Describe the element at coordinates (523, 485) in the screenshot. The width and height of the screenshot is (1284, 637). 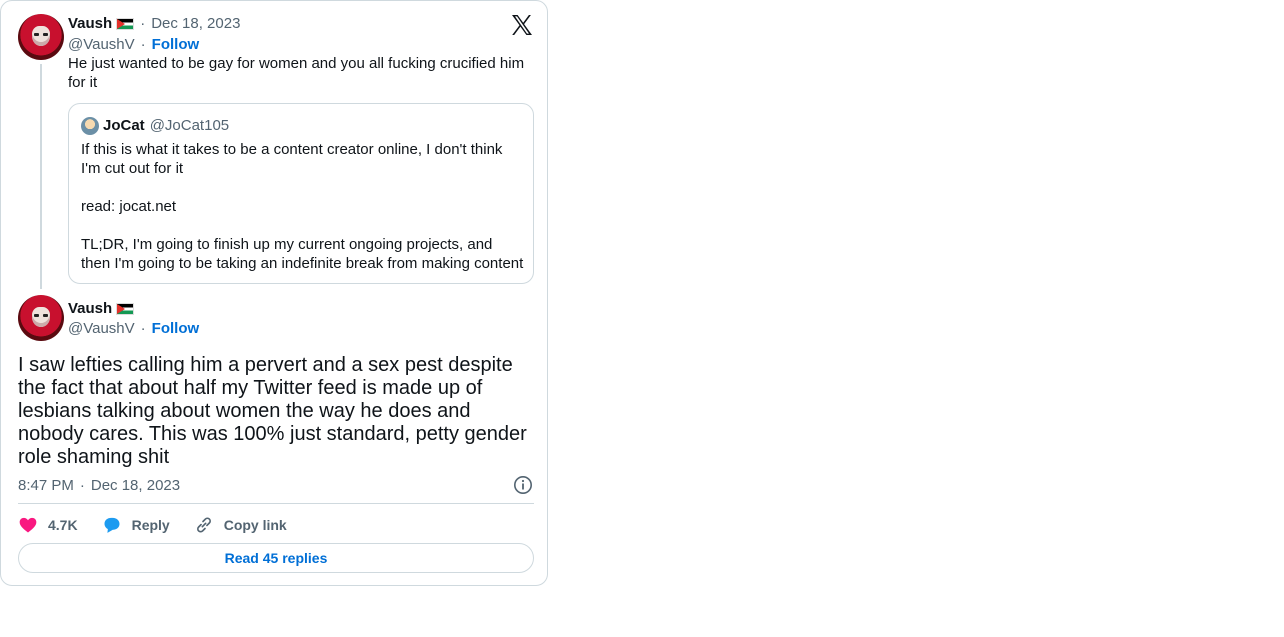
I see `info-icon` at that location.